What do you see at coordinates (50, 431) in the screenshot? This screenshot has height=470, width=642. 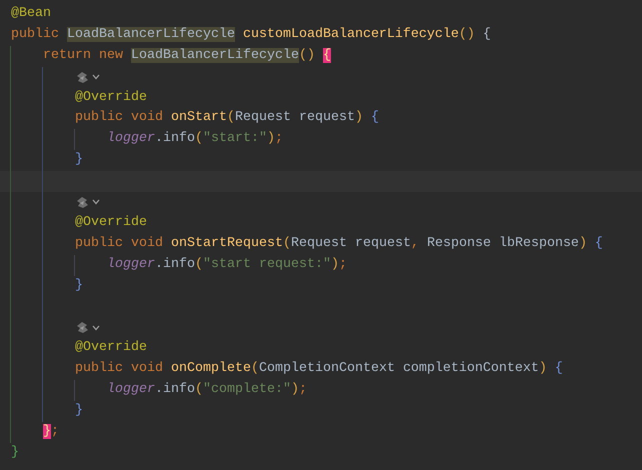 I see `code-line: };` at bounding box center [50, 431].